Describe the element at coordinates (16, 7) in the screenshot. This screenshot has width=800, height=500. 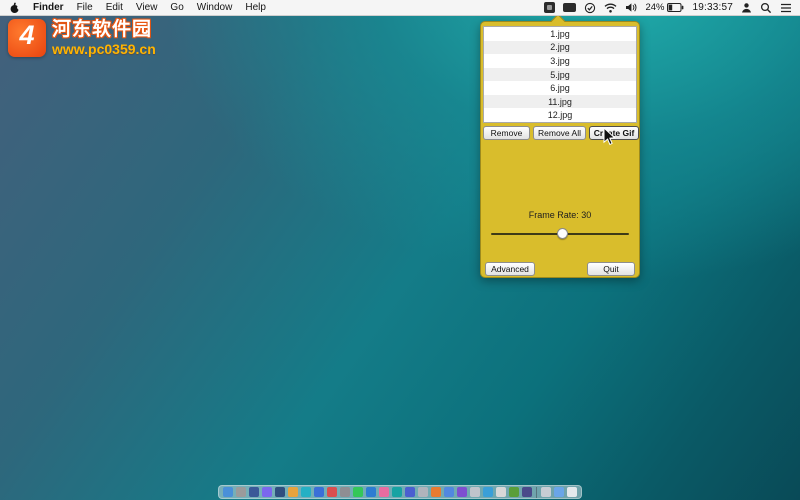
I see `apple-menu-icon` at that location.